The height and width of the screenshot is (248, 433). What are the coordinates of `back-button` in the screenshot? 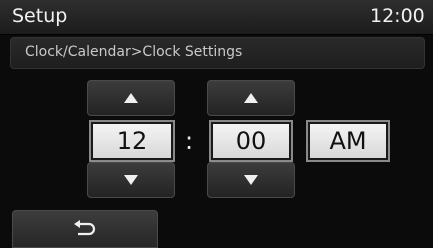 It's located at (85, 229).